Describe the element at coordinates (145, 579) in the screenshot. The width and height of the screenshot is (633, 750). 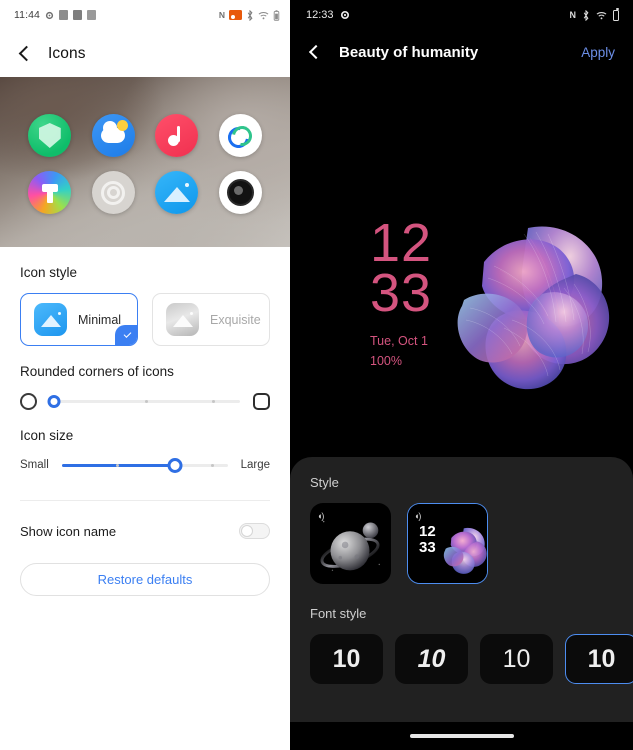
I see `restore-defaults-button: Restore defaults` at that location.